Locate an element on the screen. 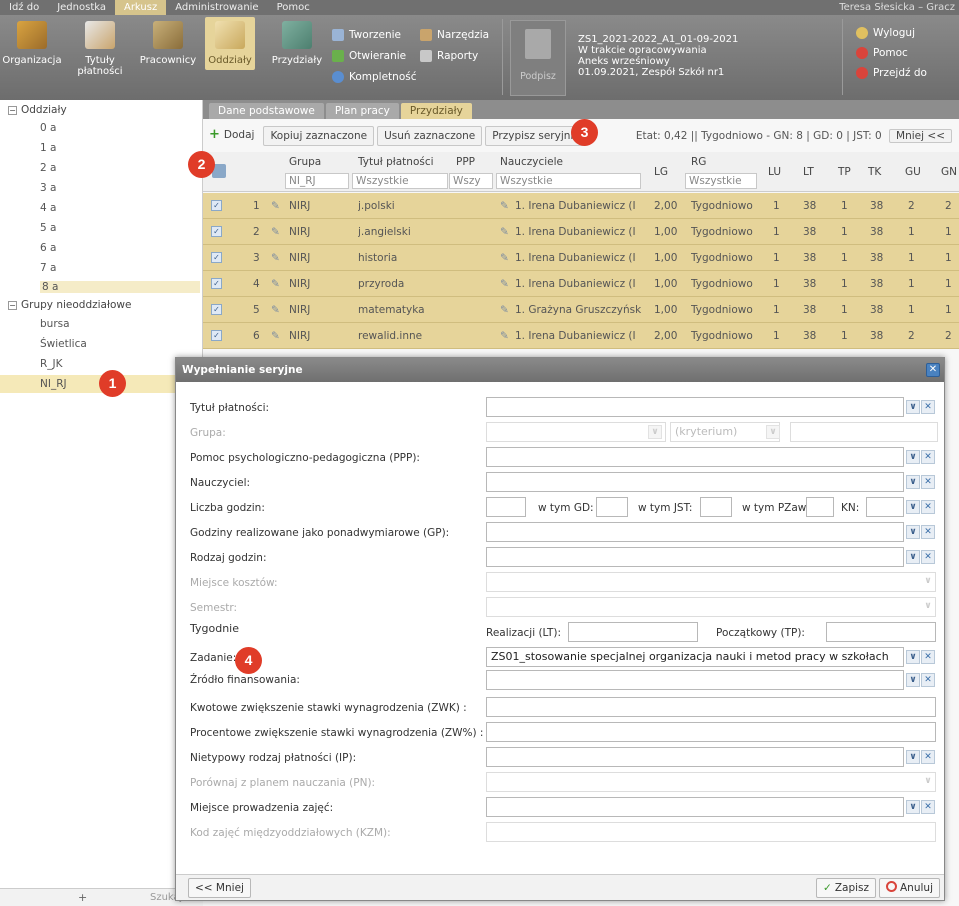  add-icon: + is located at coordinates (82, 897).